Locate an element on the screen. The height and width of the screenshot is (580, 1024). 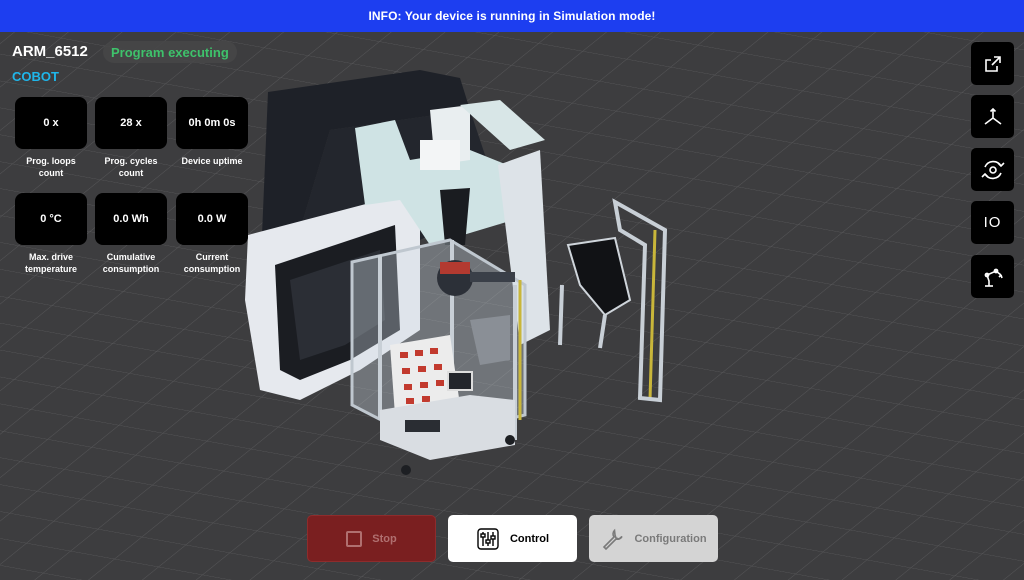
axes-view-button is located at coordinates (992, 116).